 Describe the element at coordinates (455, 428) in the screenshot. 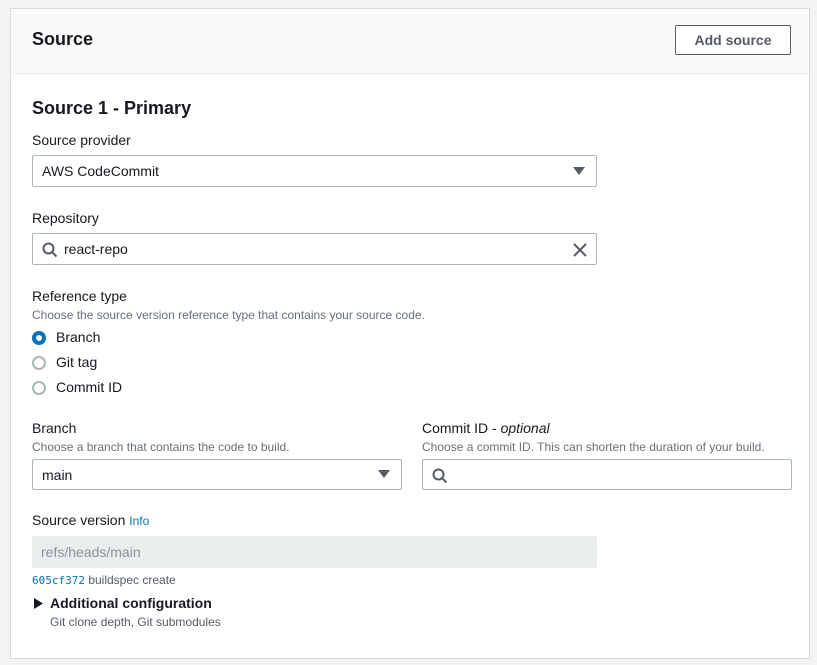

I see `commit-id-label-text: Commit ID` at that location.